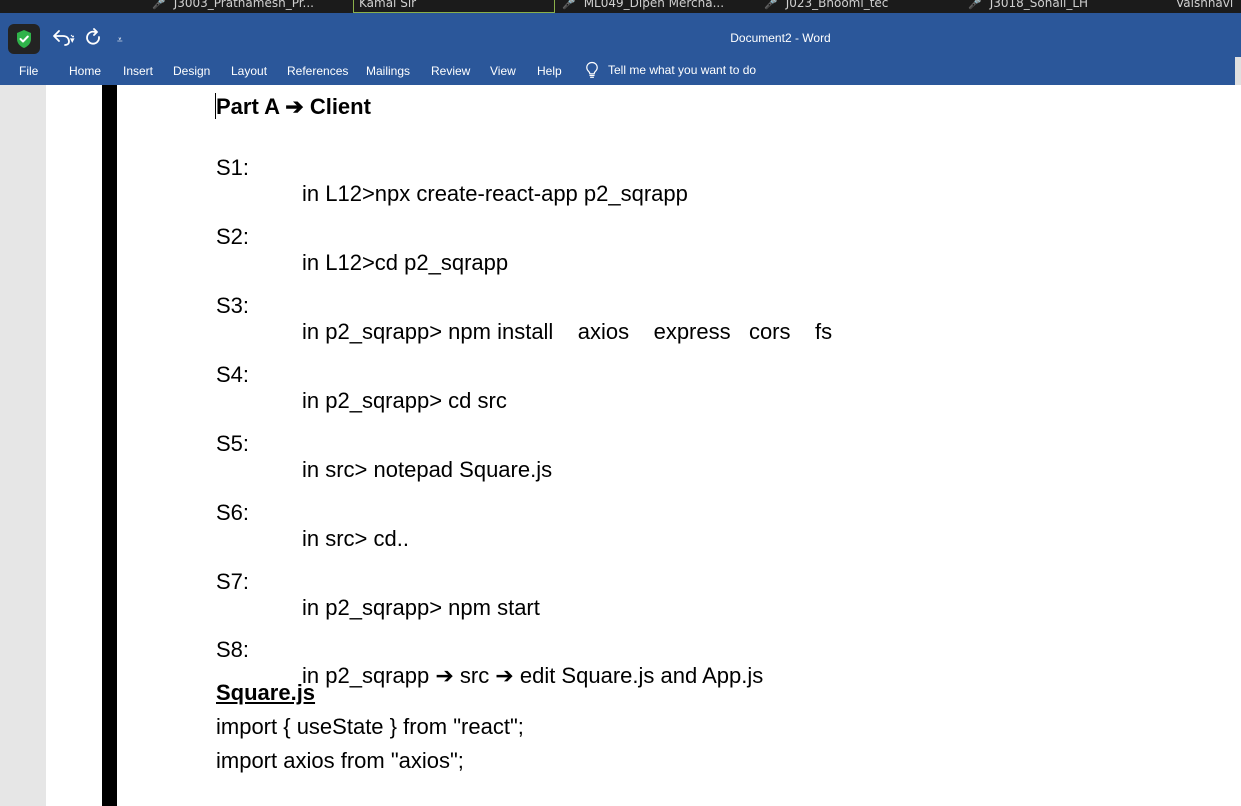 The height and width of the screenshot is (806, 1241). Describe the element at coordinates (495, 193) in the screenshot. I see `step-text: in L12>npx create-react-app p2_sqrapp` at that location.